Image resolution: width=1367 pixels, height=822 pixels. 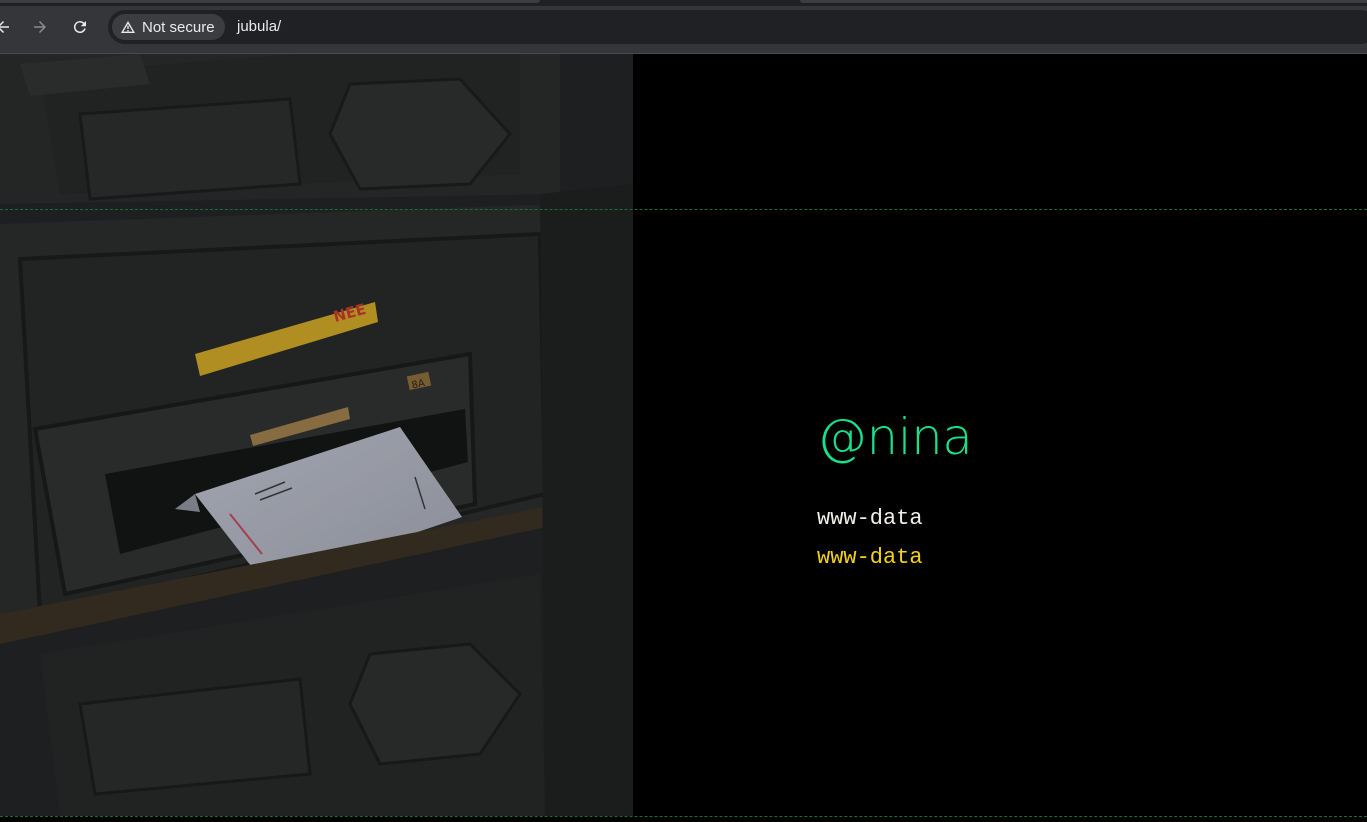 I want to click on reload-icon, so click(x=79, y=27).